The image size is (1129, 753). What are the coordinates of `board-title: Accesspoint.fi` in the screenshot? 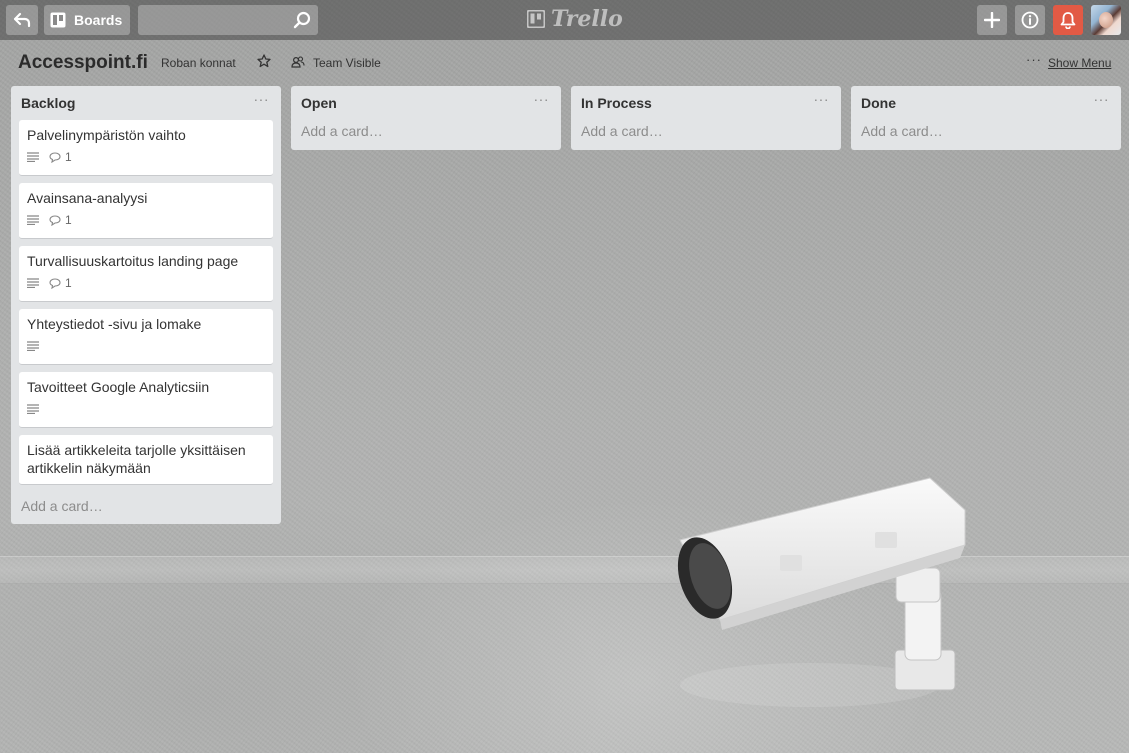 It's located at (83, 63).